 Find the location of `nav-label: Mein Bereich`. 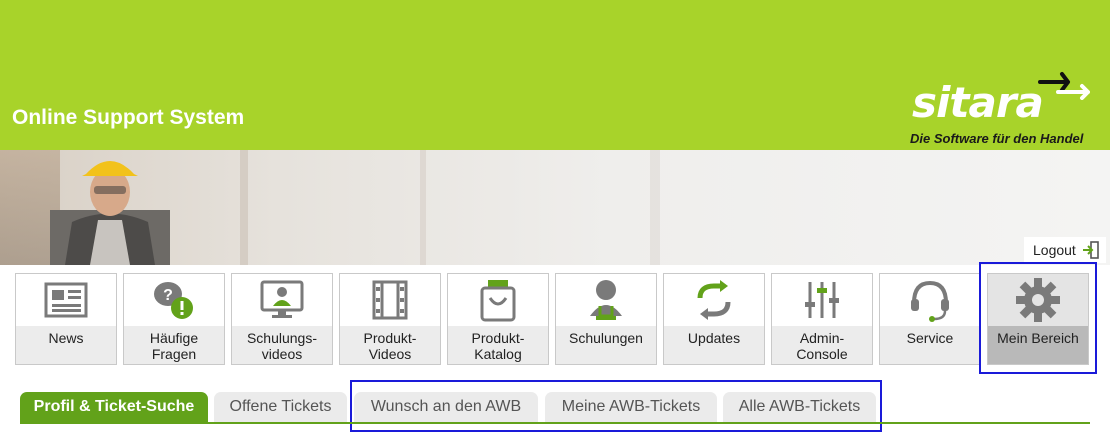

nav-label: Mein Bereich is located at coordinates (1038, 338).